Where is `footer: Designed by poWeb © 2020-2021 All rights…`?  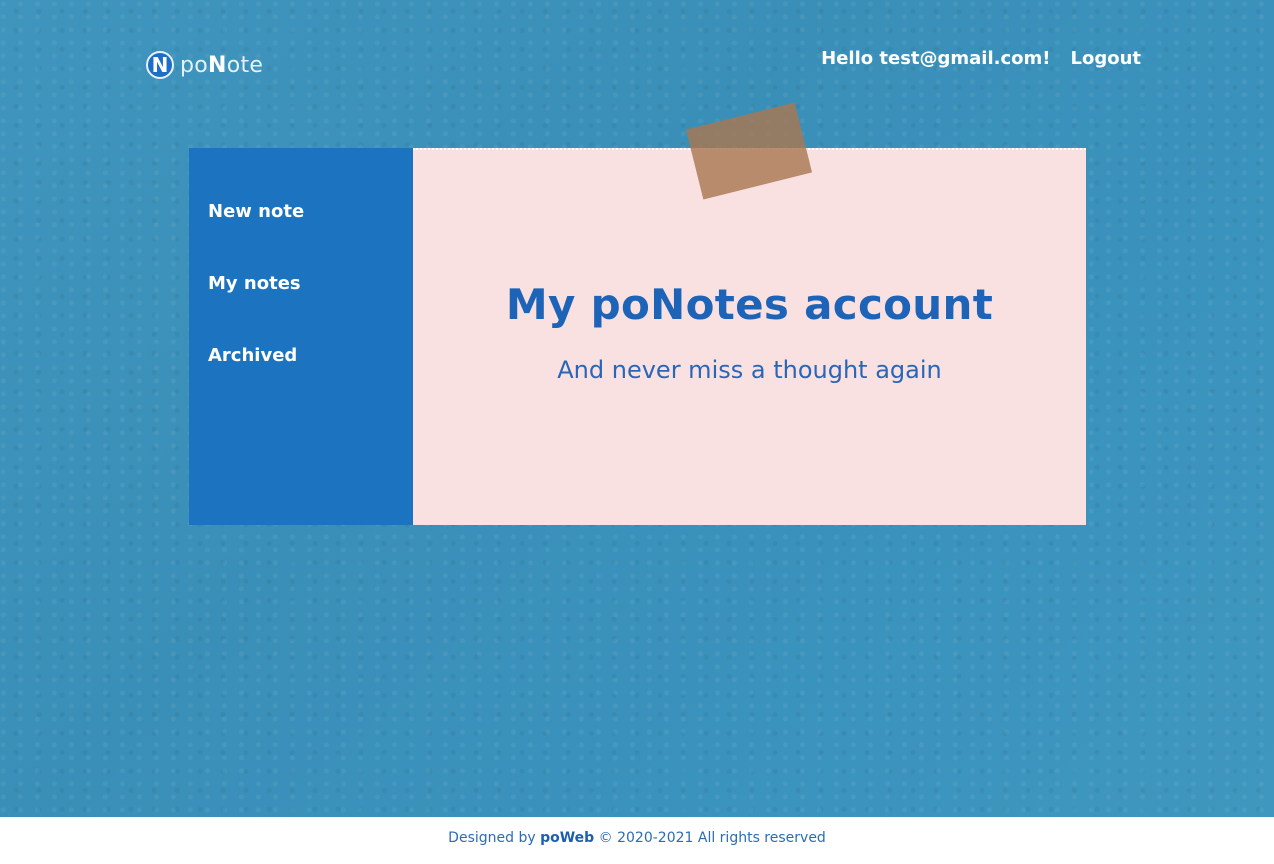
footer: Designed by poWeb © 2020-2021 All rights… is located at coordinates (637, 840).